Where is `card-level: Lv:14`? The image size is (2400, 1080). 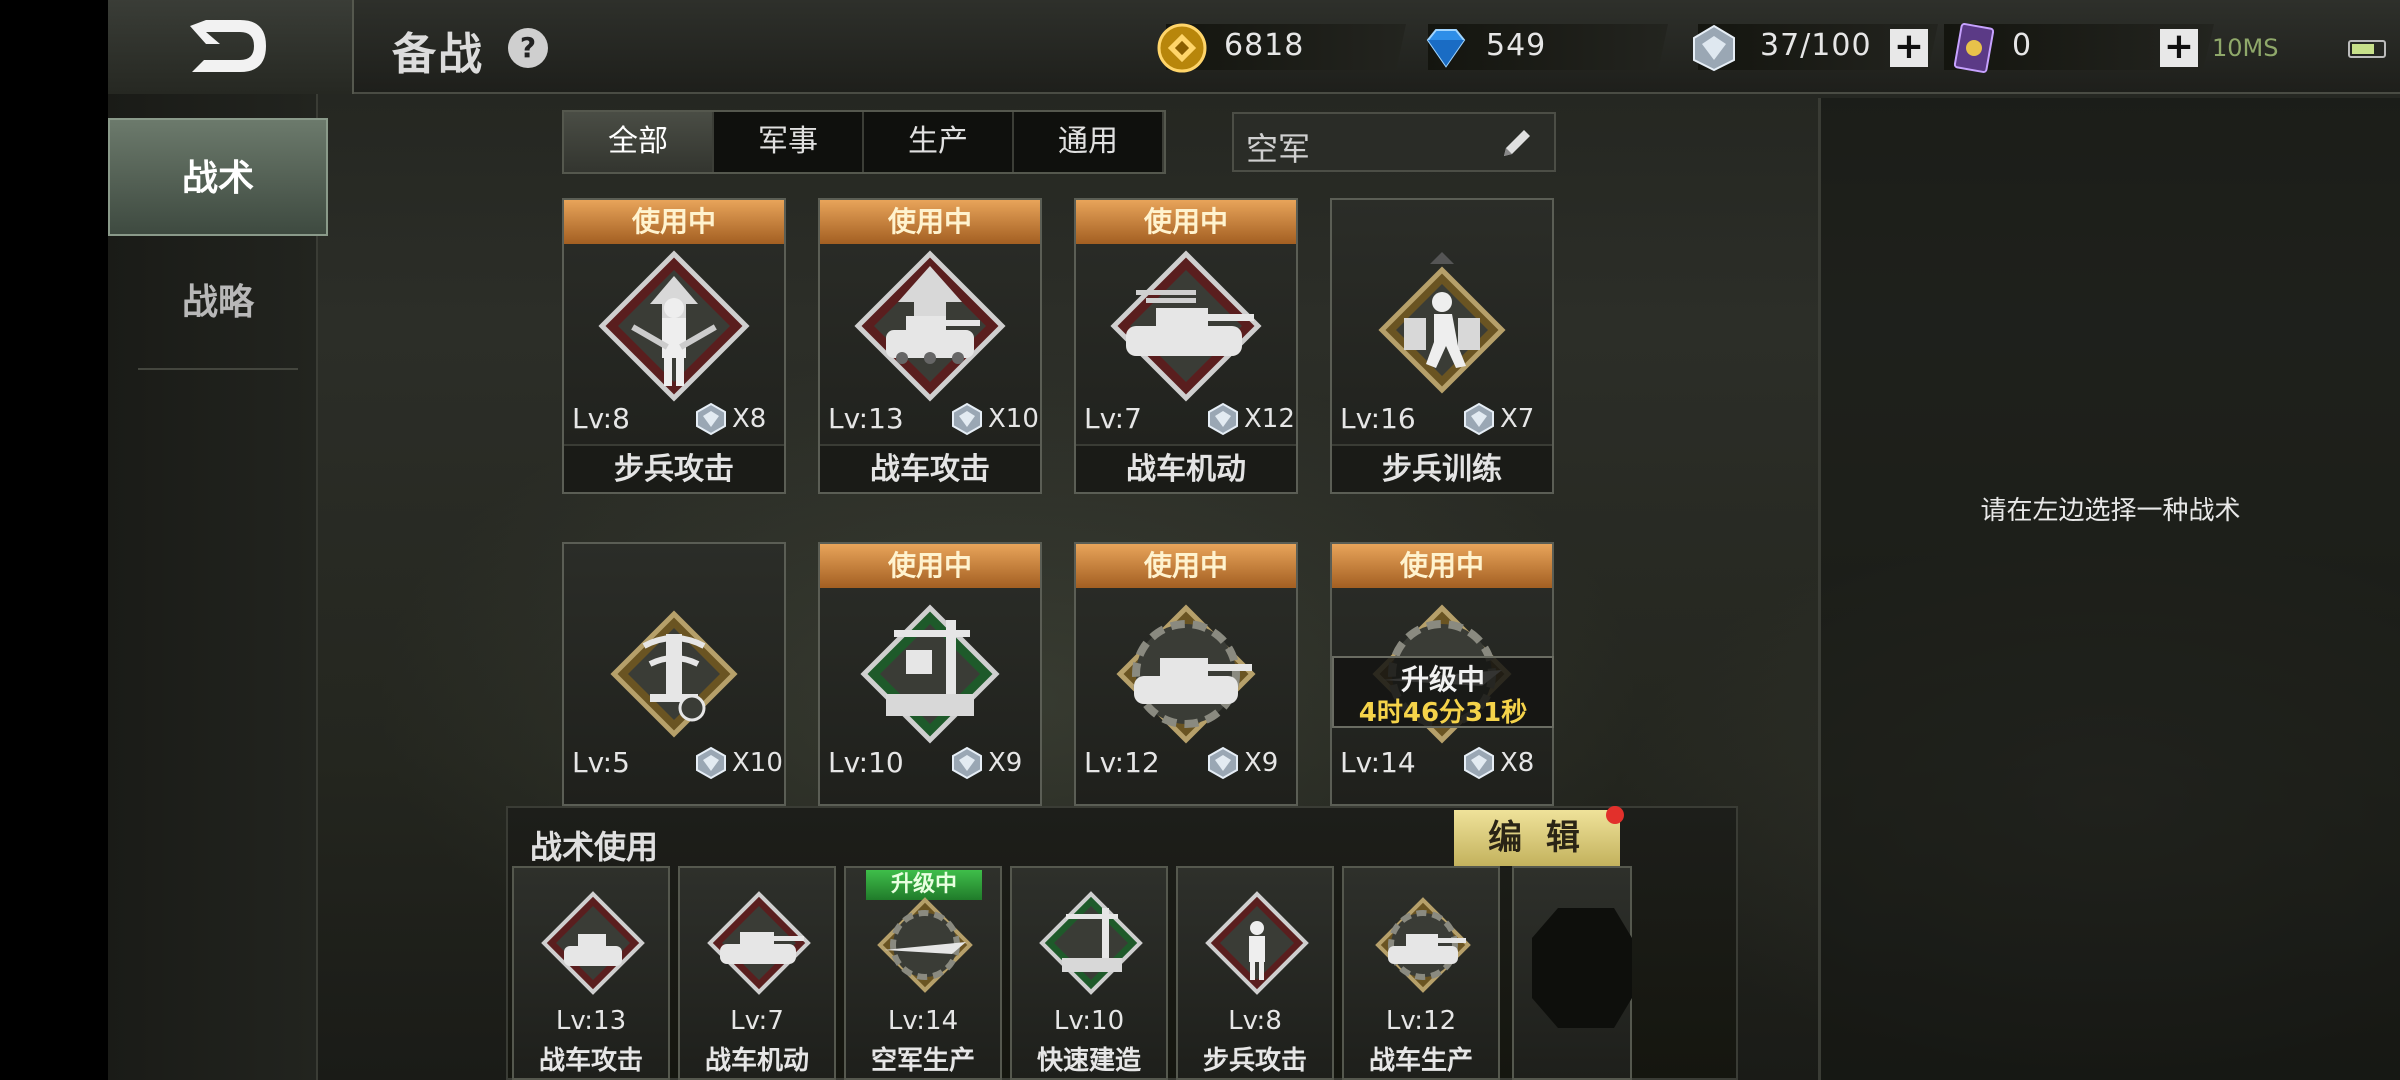 card-level: Lv:14 is located at coordinates (1378, 762).